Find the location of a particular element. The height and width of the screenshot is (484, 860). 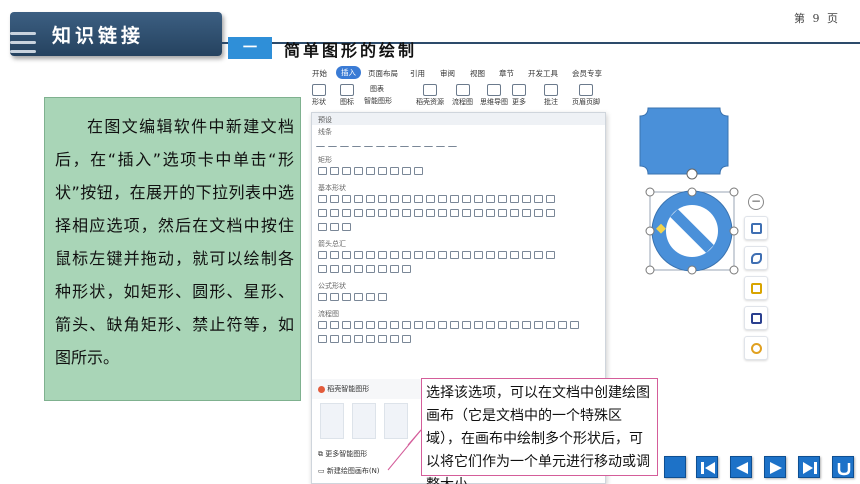

fill-bucket-icon is located at coordinates (756, 288).